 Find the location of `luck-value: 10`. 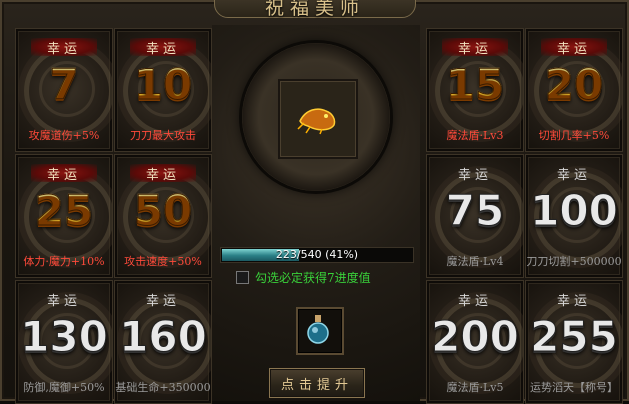

luck-value: 10 is located at coordinates (163, 84).